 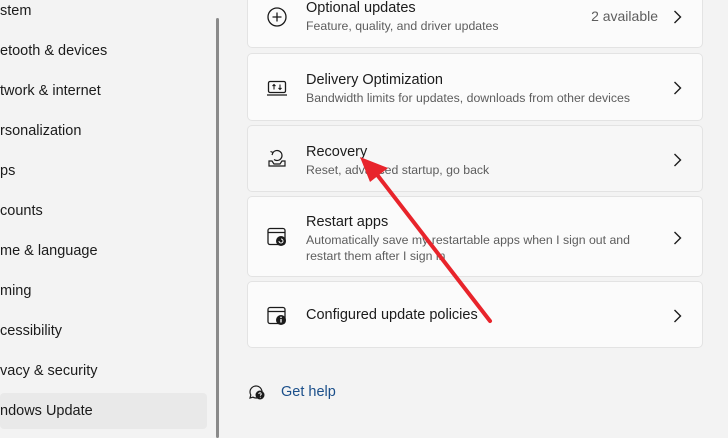 What do you see at coordinates (103, 91) in the screenshot?
I see `sidebar-item-network: twork & internet` at bounding box center [103, 91].